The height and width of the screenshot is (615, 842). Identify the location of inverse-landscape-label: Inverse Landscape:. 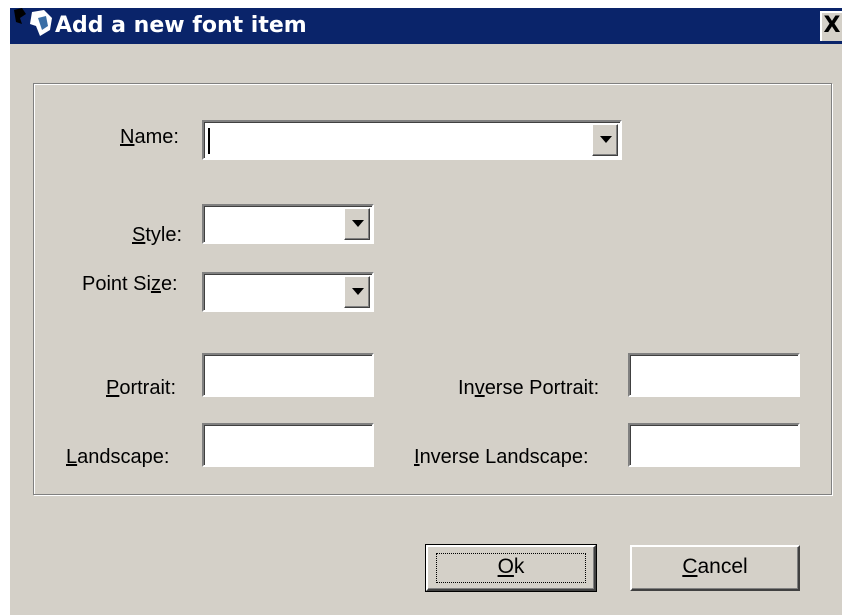
(501, 457).